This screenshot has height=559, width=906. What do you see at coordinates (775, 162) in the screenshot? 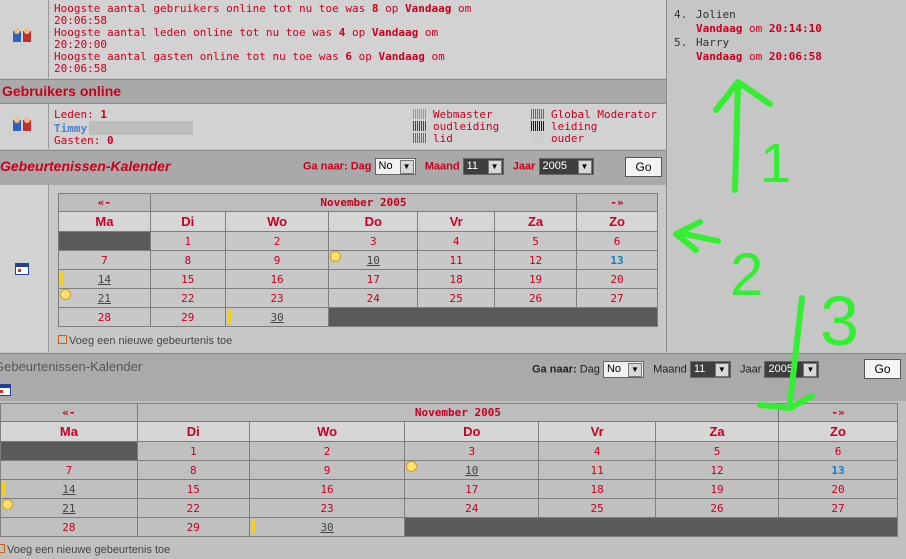
I see `annotation-1: 1` at bounding box center [775, 162].